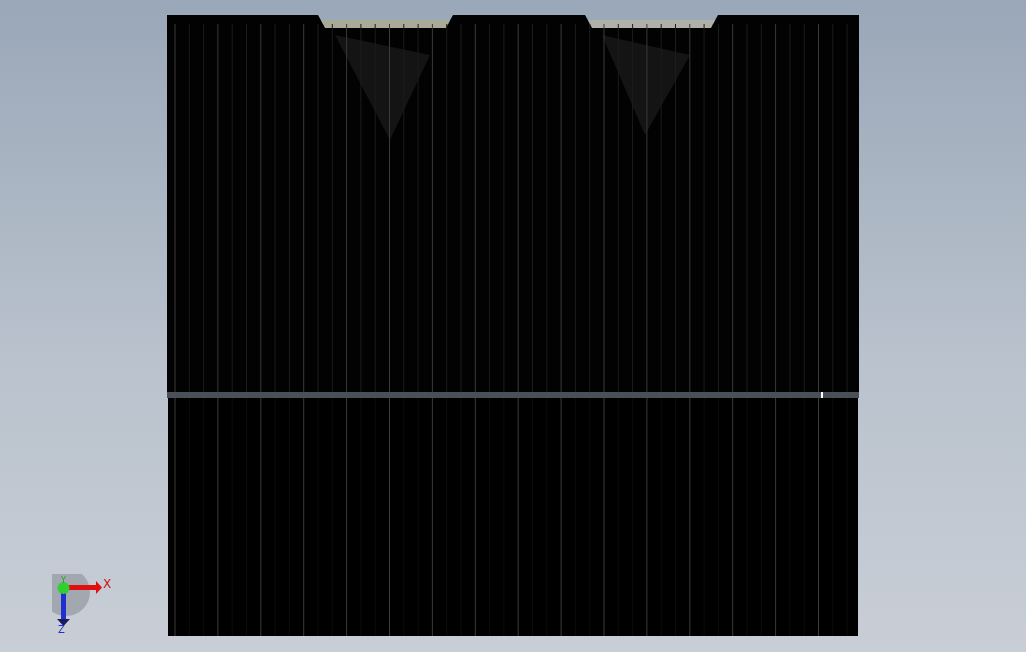 The image size is (1026, 652). What do you see at coordinates (63, 580) in the screenshot?
I see `y-axis-label: Y` at bounding box center [63, 580].